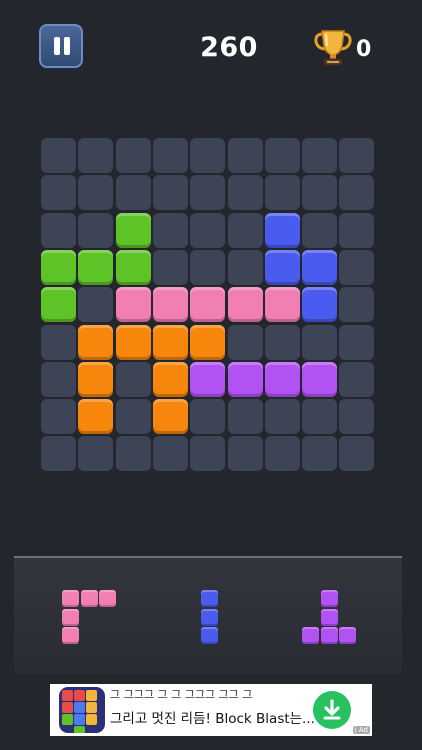 This screenshot has width=422, height=750. What do you see at coordinates (61, 46) in the screenshot?
I see `pause-button` at bounding box center [61, 46].